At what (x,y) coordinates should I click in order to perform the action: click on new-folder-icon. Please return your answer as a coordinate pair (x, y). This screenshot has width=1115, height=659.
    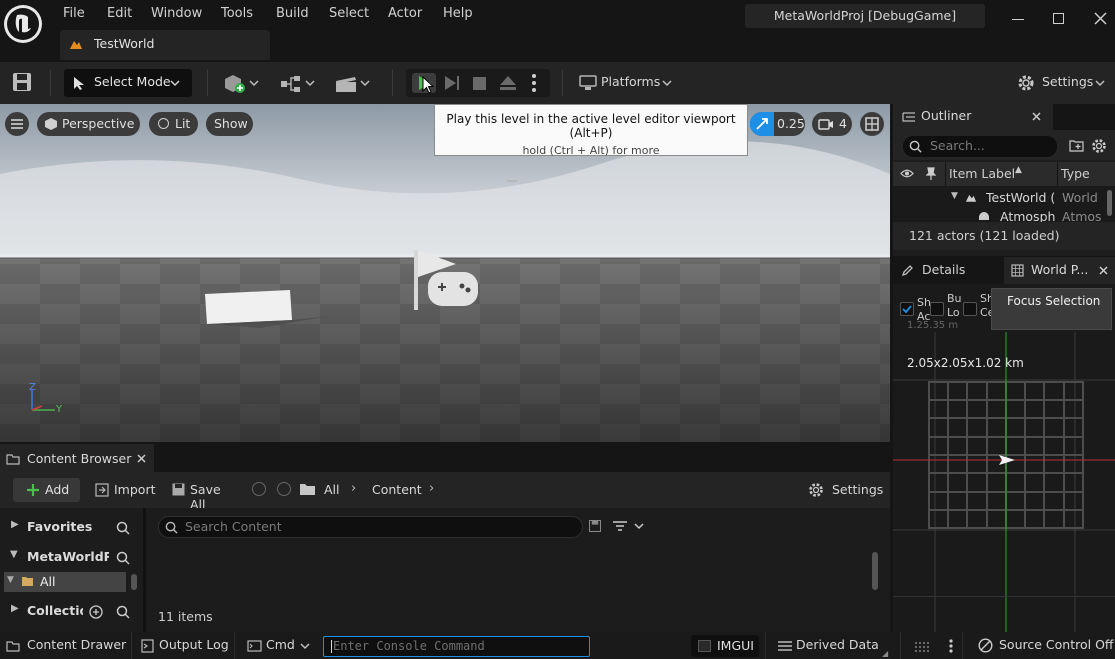
    Looking at the image, I should click on (1076, 145).